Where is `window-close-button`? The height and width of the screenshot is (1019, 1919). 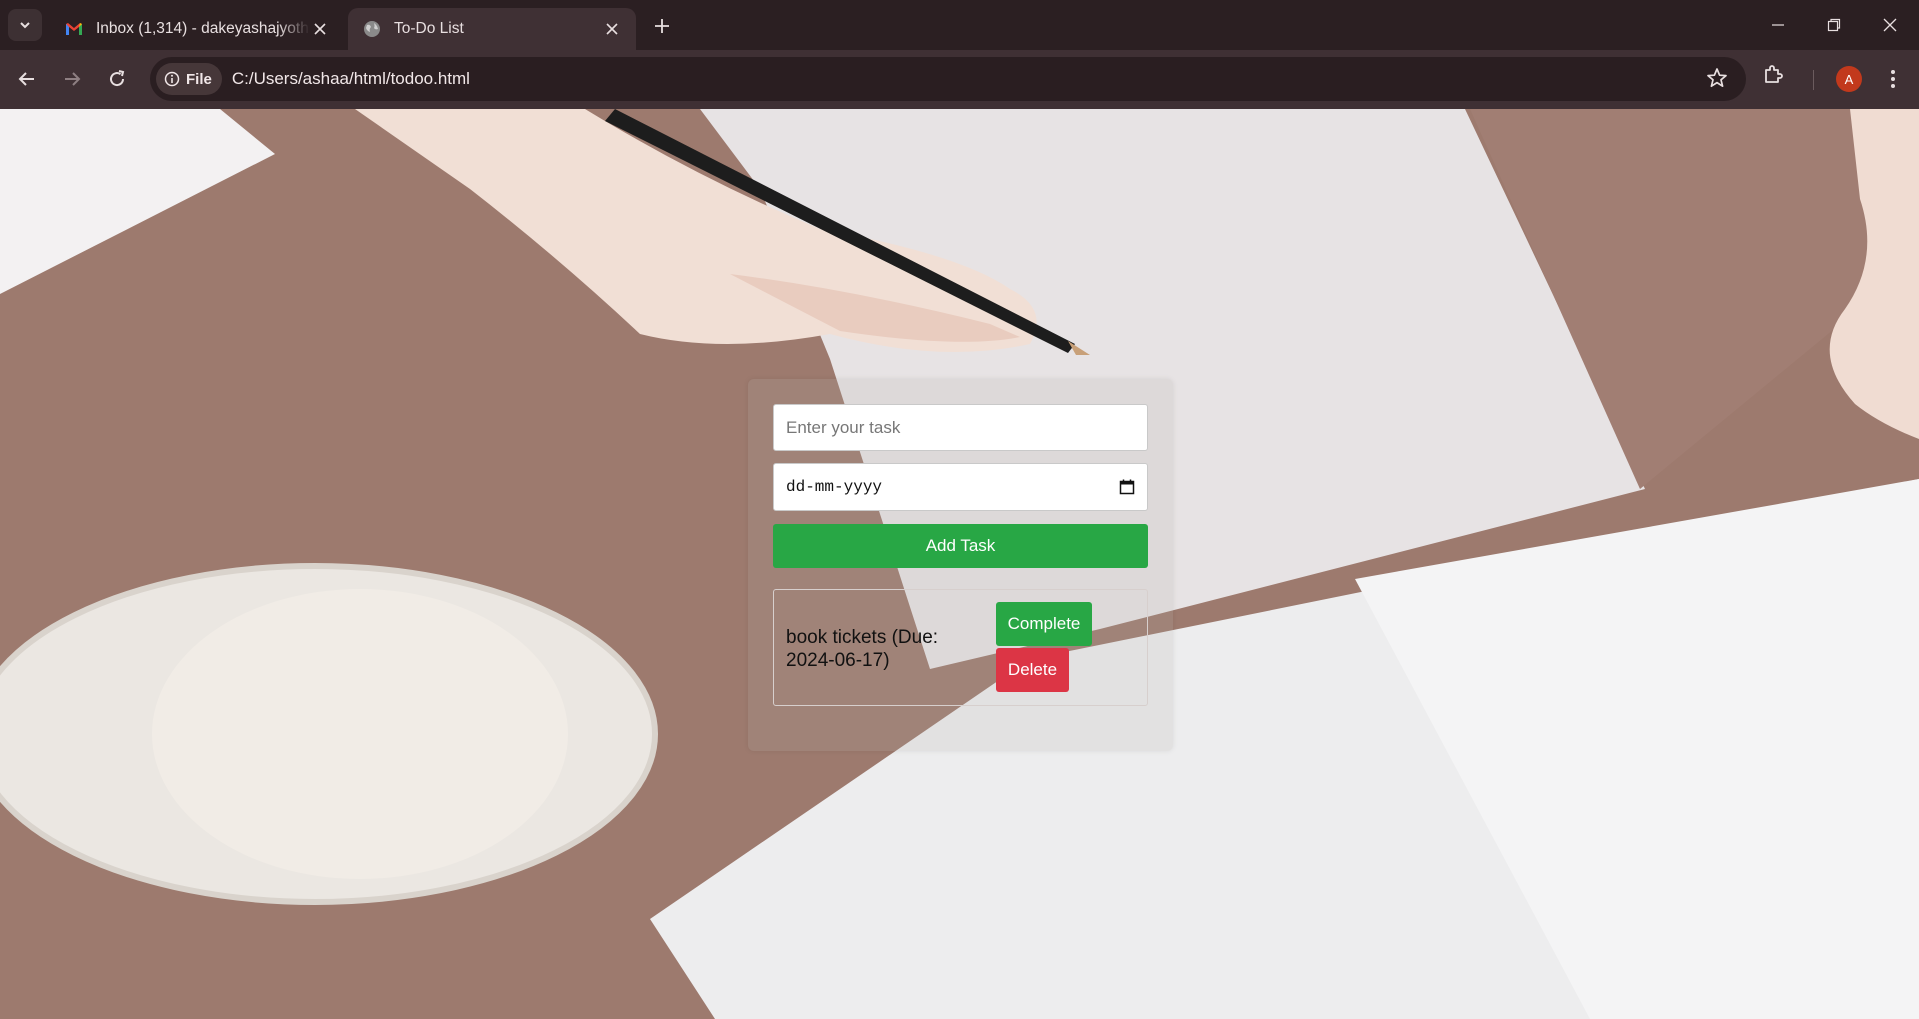
window-close-button is located at coordinates (1890, 25).